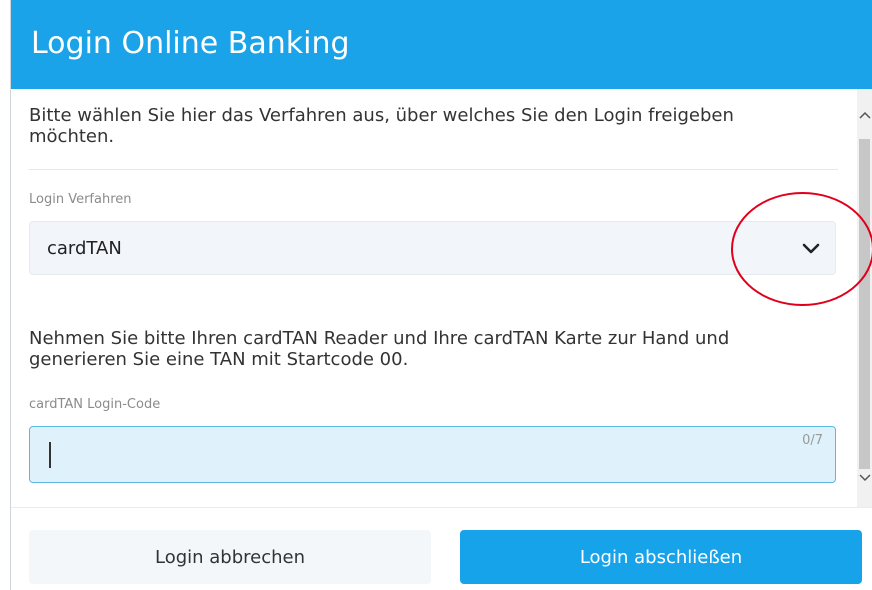  I want to click on text-caret, so click(50, 455).